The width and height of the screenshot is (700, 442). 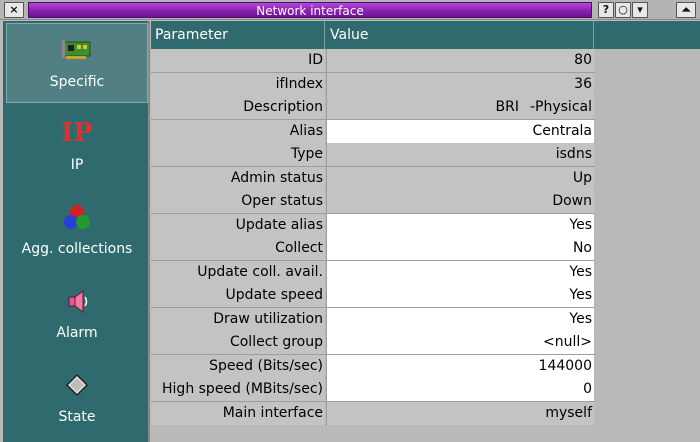 What do you see at coordinates (507, 107) in the screenshot?
I see `value-part: BRI` at bounding box center [507, 107].